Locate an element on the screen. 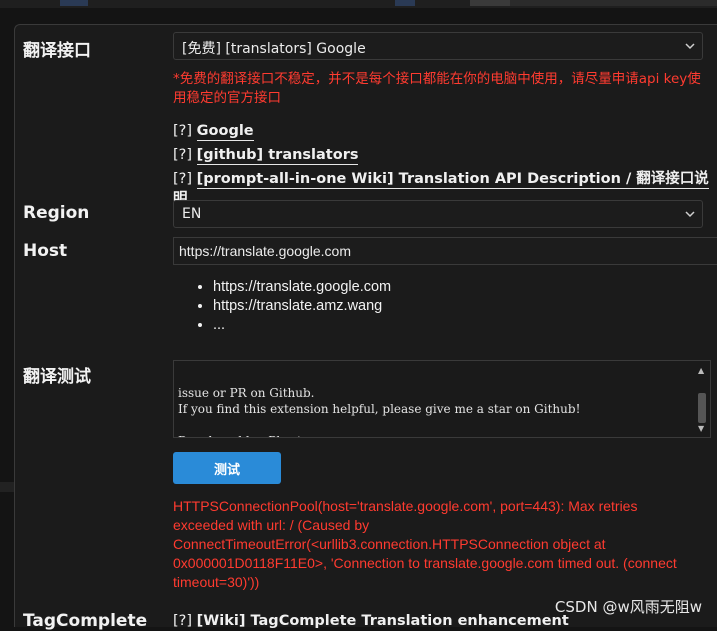 The image size is (717, 631). host-input: https://translate.google.com is located at coordinates (445, 251).